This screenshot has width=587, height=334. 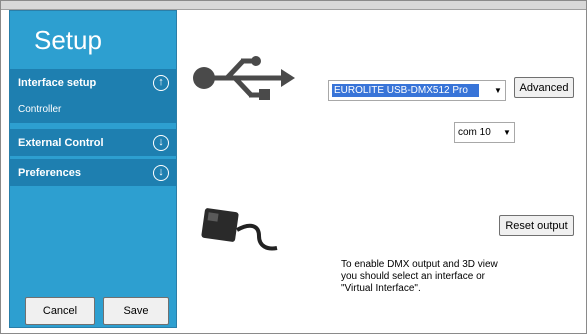 What do you see at coordinates (68, 40) in the screenshot?
I see `sidebar-title: Setup` at bounding box center [68, 40].